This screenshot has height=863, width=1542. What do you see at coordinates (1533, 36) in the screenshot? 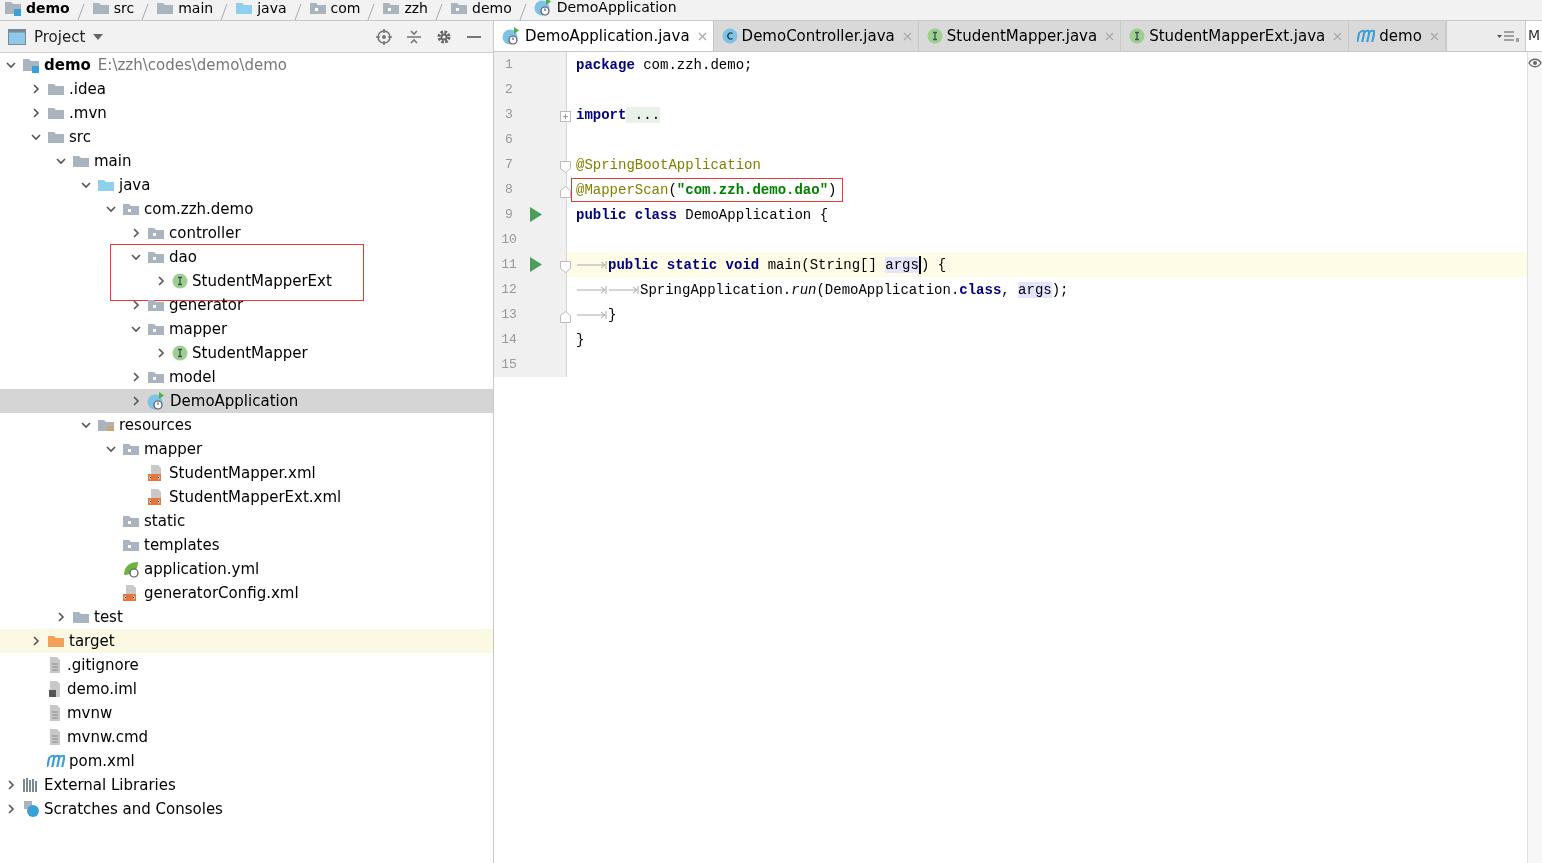
I see `side-tab: M` at bounding box center [1533, 36].